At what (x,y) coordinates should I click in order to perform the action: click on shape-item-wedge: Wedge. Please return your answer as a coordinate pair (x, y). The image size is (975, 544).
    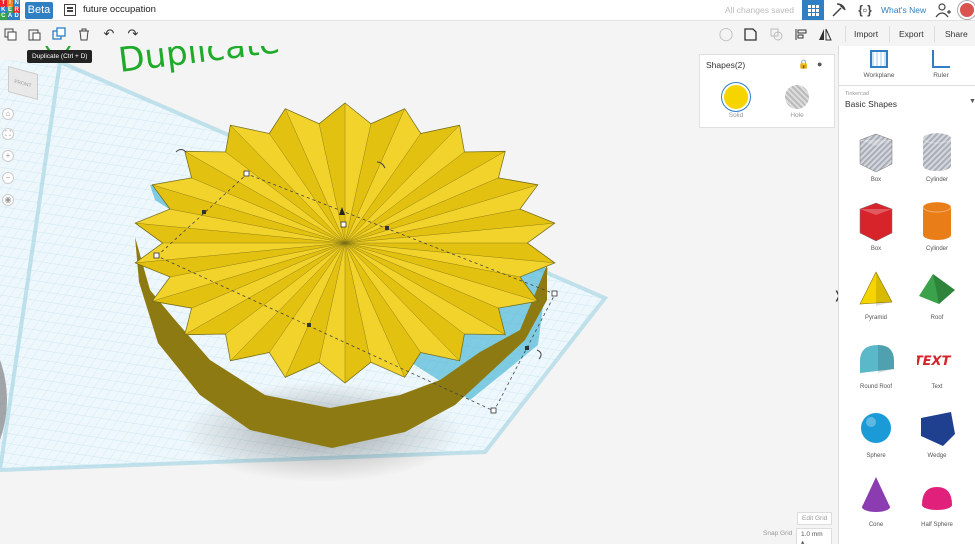
    Looking at the image, I should click on (937, 439).